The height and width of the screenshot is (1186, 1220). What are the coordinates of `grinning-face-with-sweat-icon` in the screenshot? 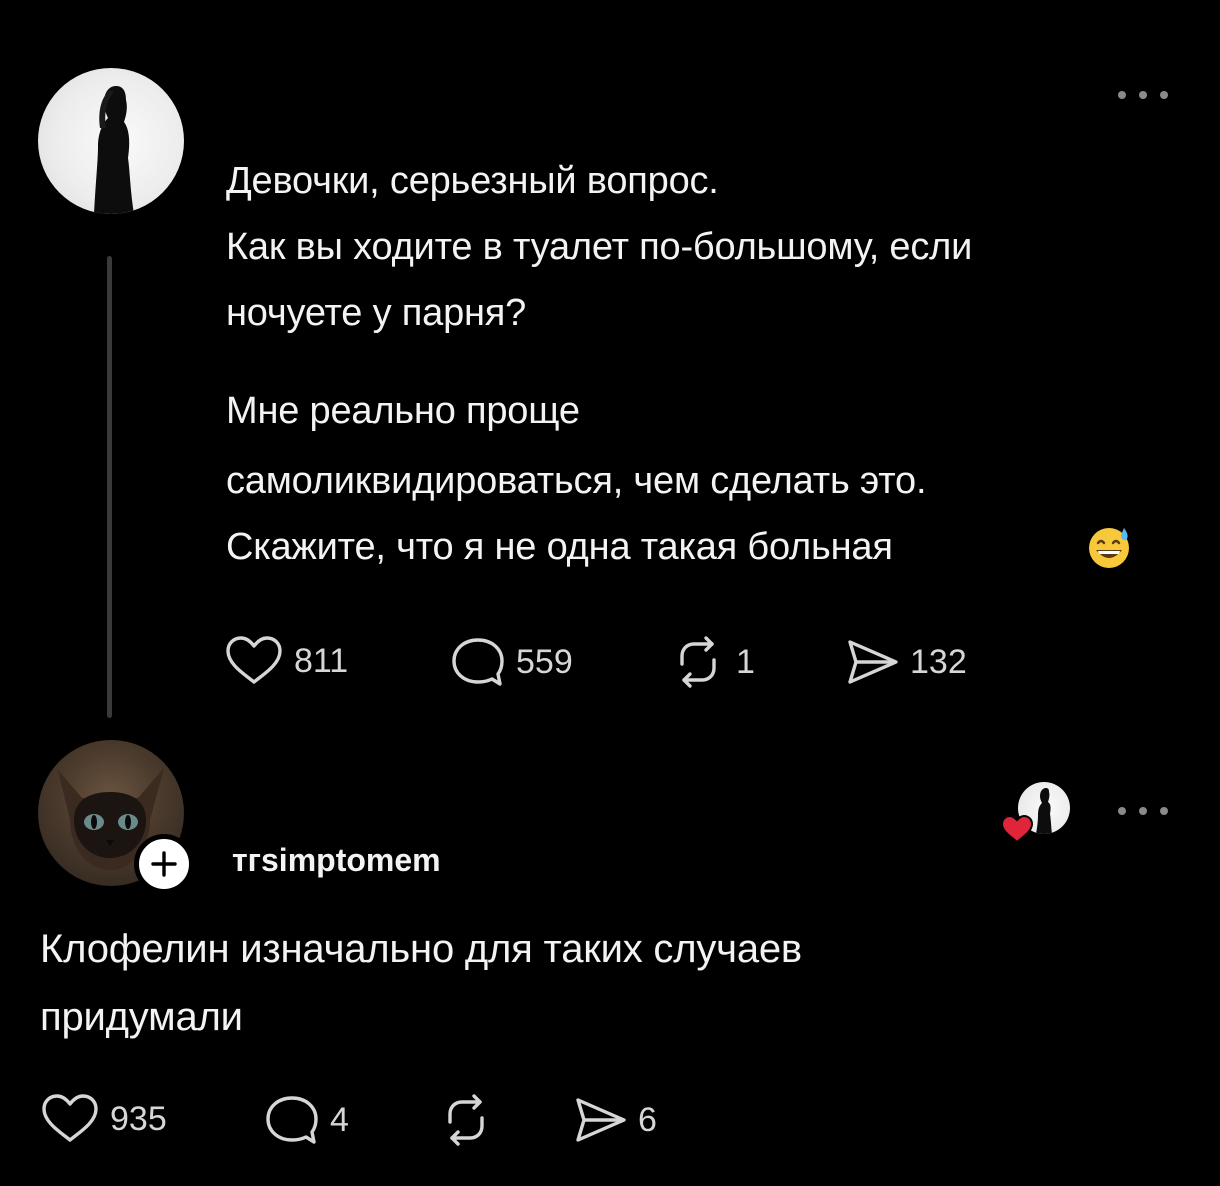 It's located at (1109, 548).